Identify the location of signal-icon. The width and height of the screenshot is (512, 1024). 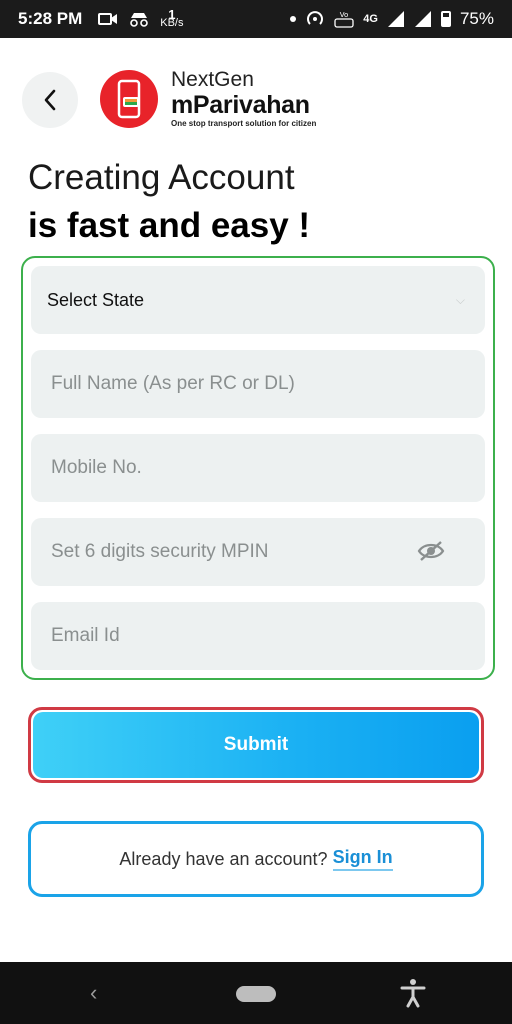
(395, 19).